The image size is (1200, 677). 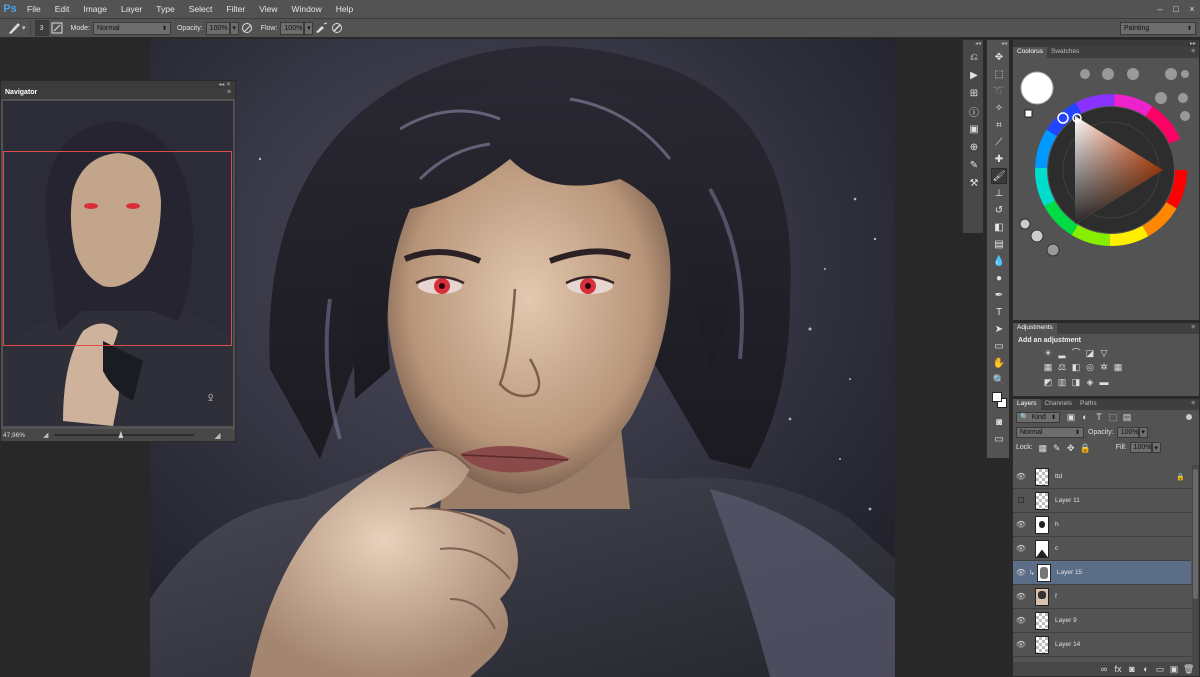 What do you see at coordinates (1104, 367) in the screenshot?
I see `channel-mixer-icon: ✲` at bounding box center [1104, 367].